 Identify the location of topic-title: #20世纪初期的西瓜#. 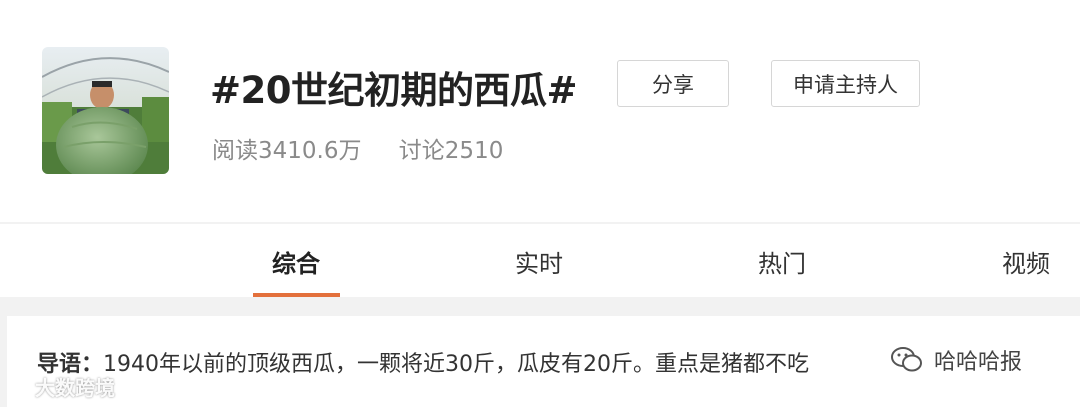
(394, 90).